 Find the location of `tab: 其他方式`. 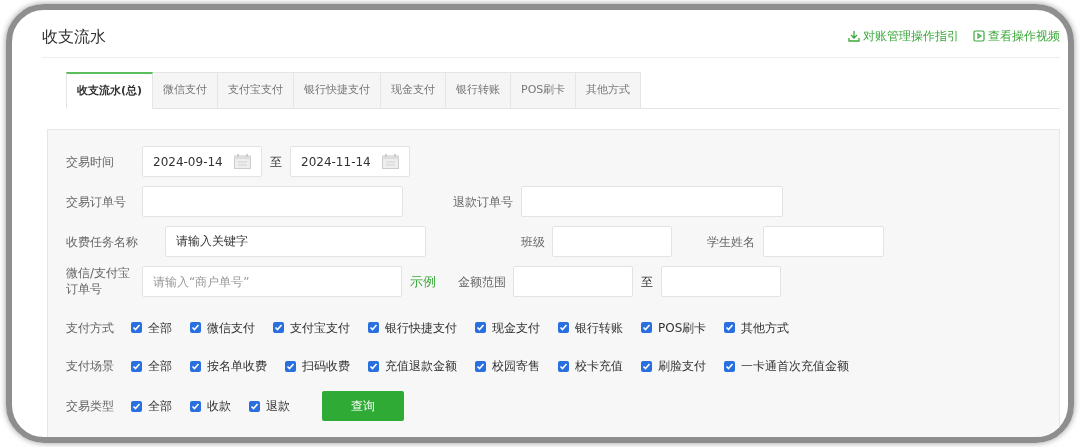

tab: 其他方式 is located at coordinates (609, 90).